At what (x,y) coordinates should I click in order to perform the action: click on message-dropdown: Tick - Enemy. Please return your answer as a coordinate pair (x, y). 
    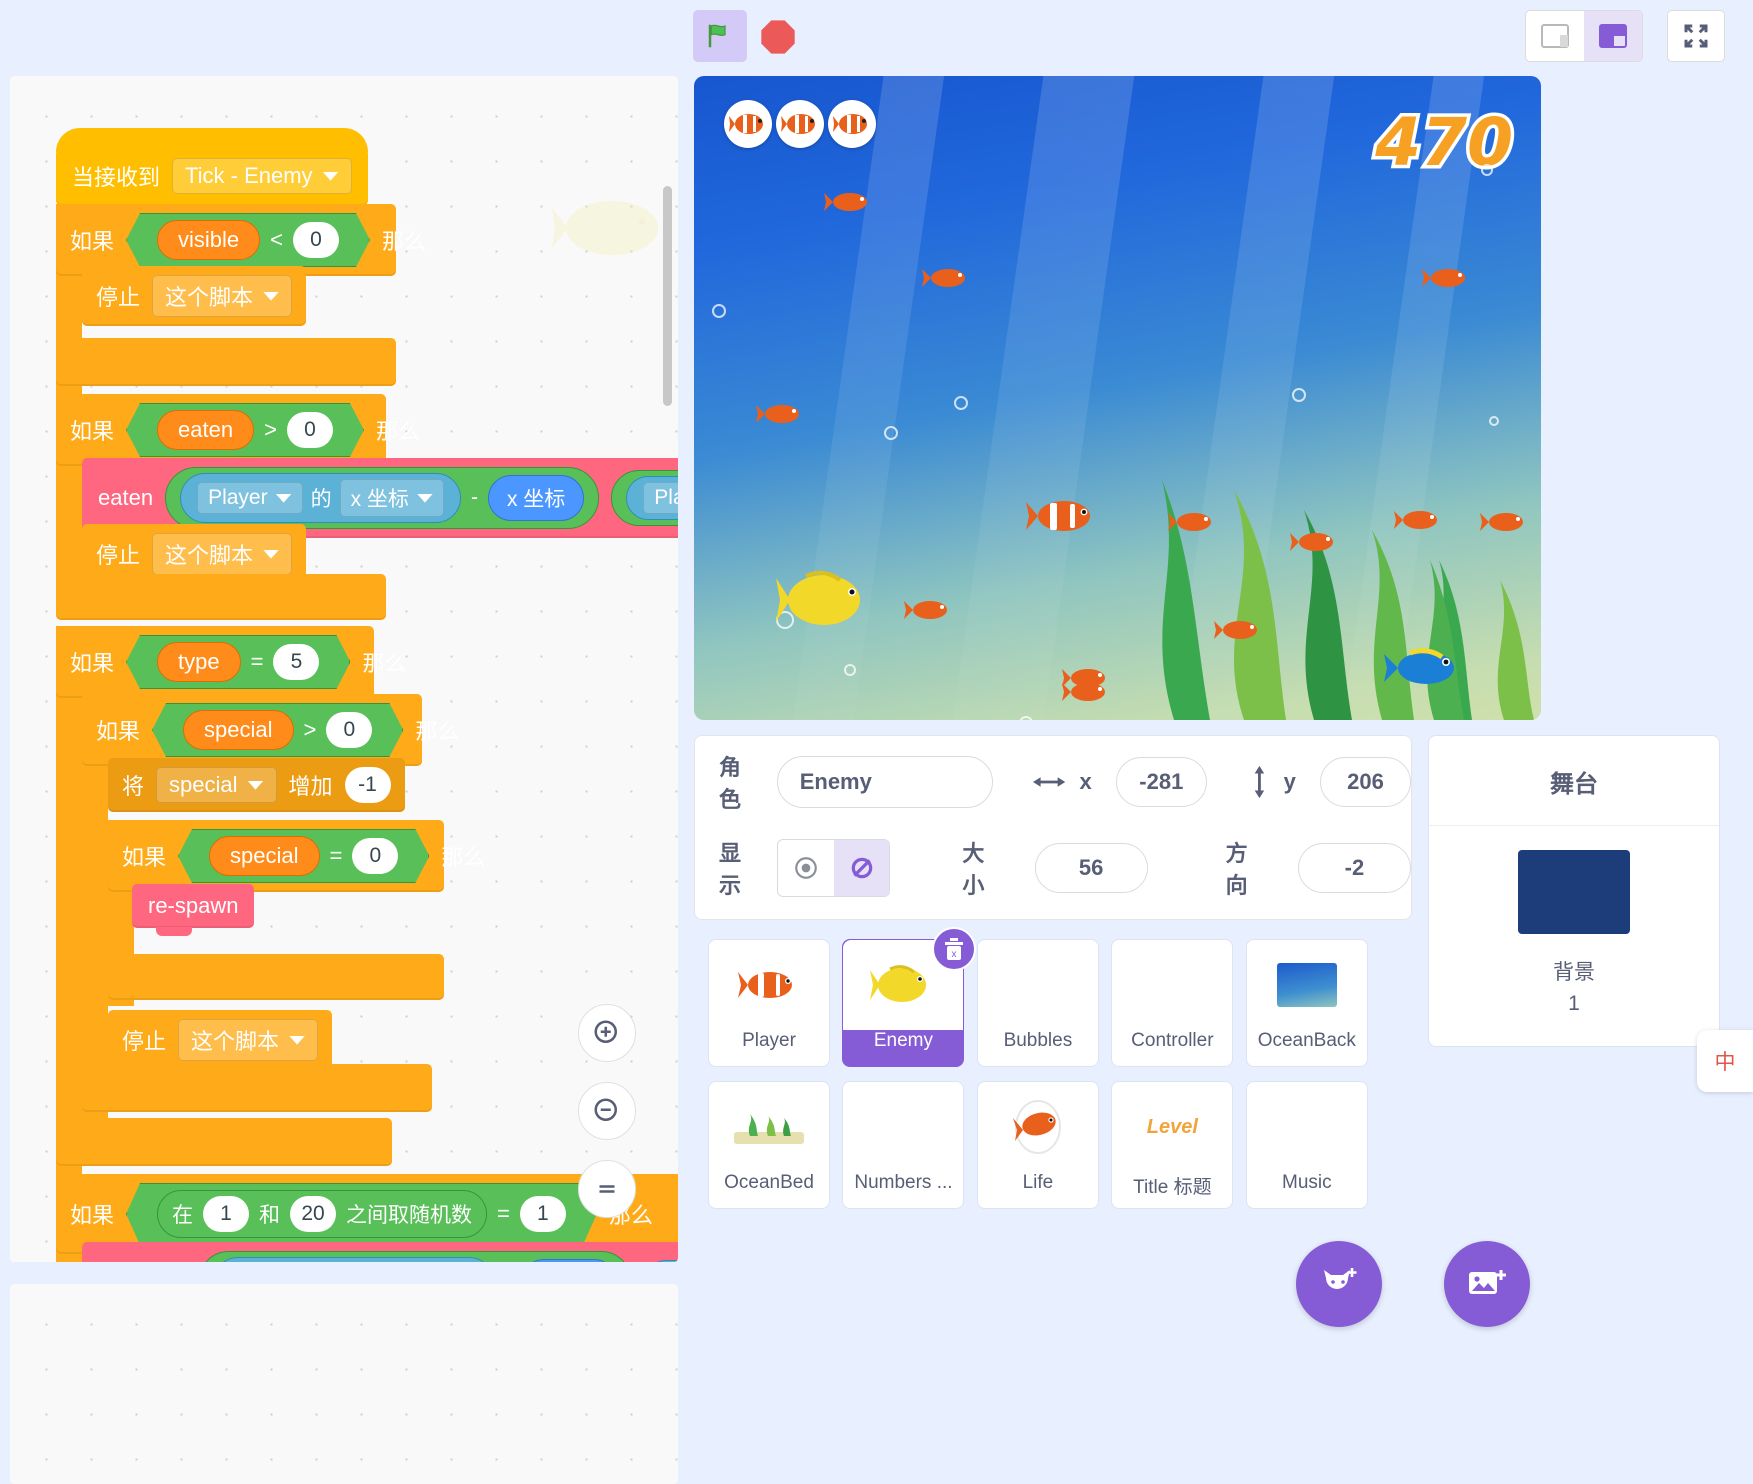
    Looking at the image, I should click on (262, 176).